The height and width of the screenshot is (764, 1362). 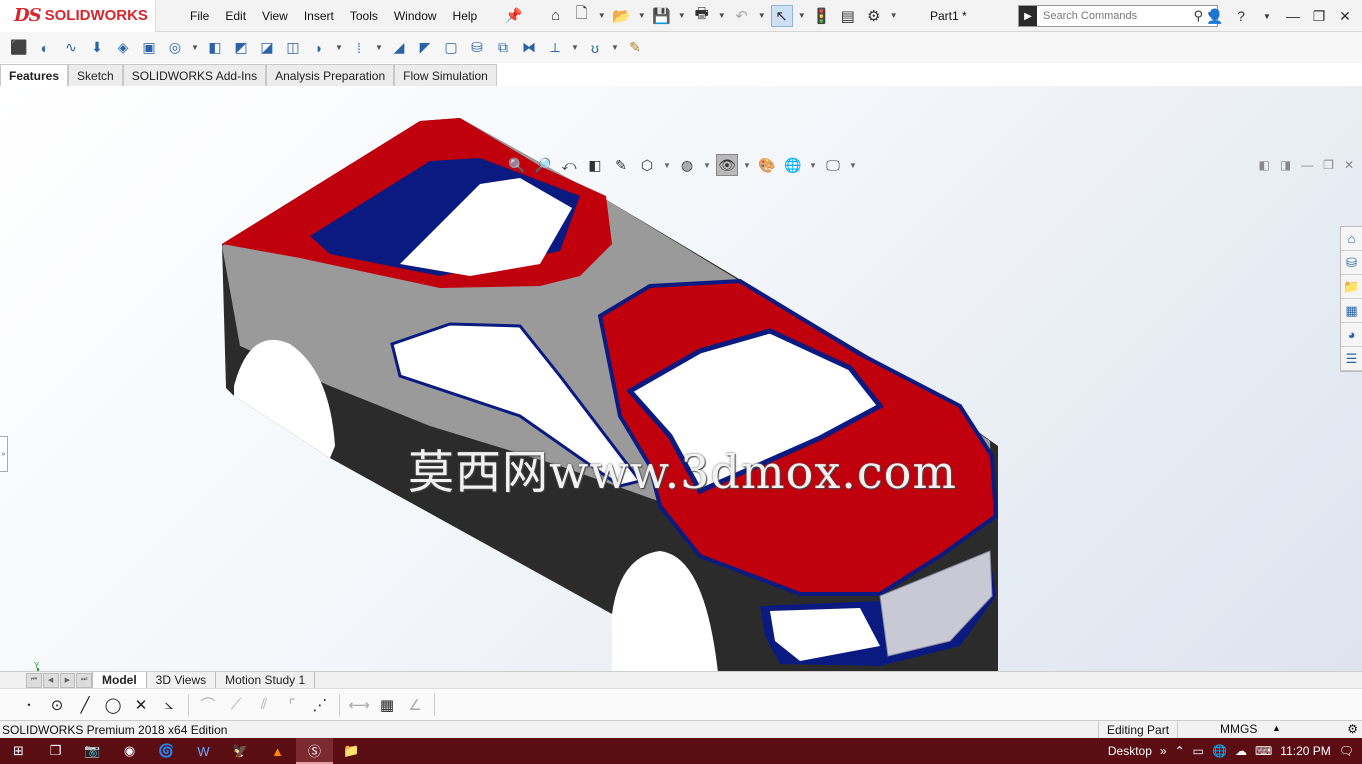 I want to click on user-icon: 👤, so click(x=1215, y=16).